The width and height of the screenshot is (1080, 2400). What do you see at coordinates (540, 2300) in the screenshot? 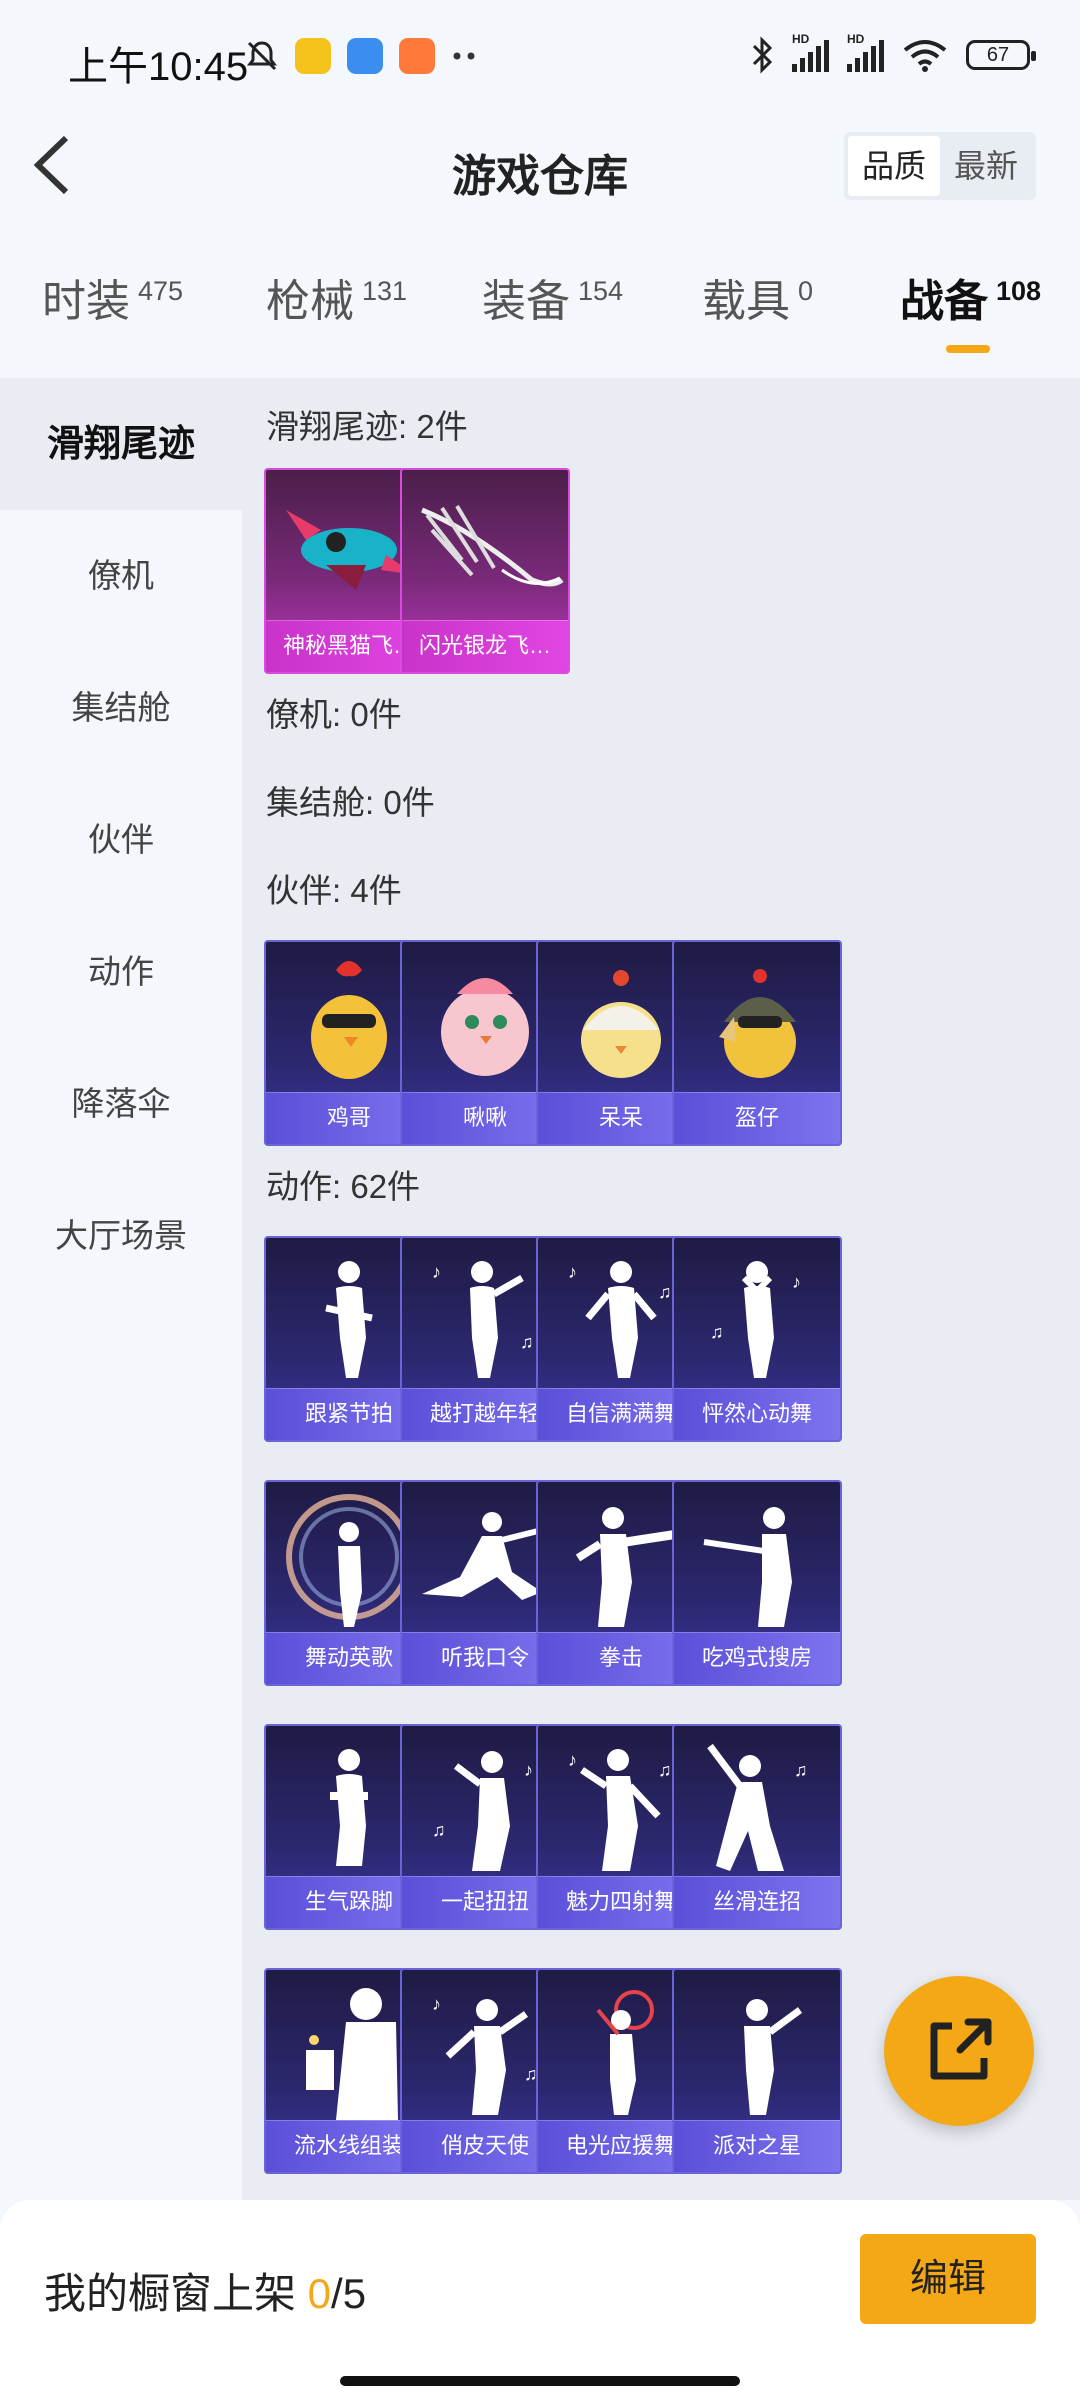
I see `bottom-bar: 我的橱窗上架 0/5 编辑` at bounding box center [540, 2300].